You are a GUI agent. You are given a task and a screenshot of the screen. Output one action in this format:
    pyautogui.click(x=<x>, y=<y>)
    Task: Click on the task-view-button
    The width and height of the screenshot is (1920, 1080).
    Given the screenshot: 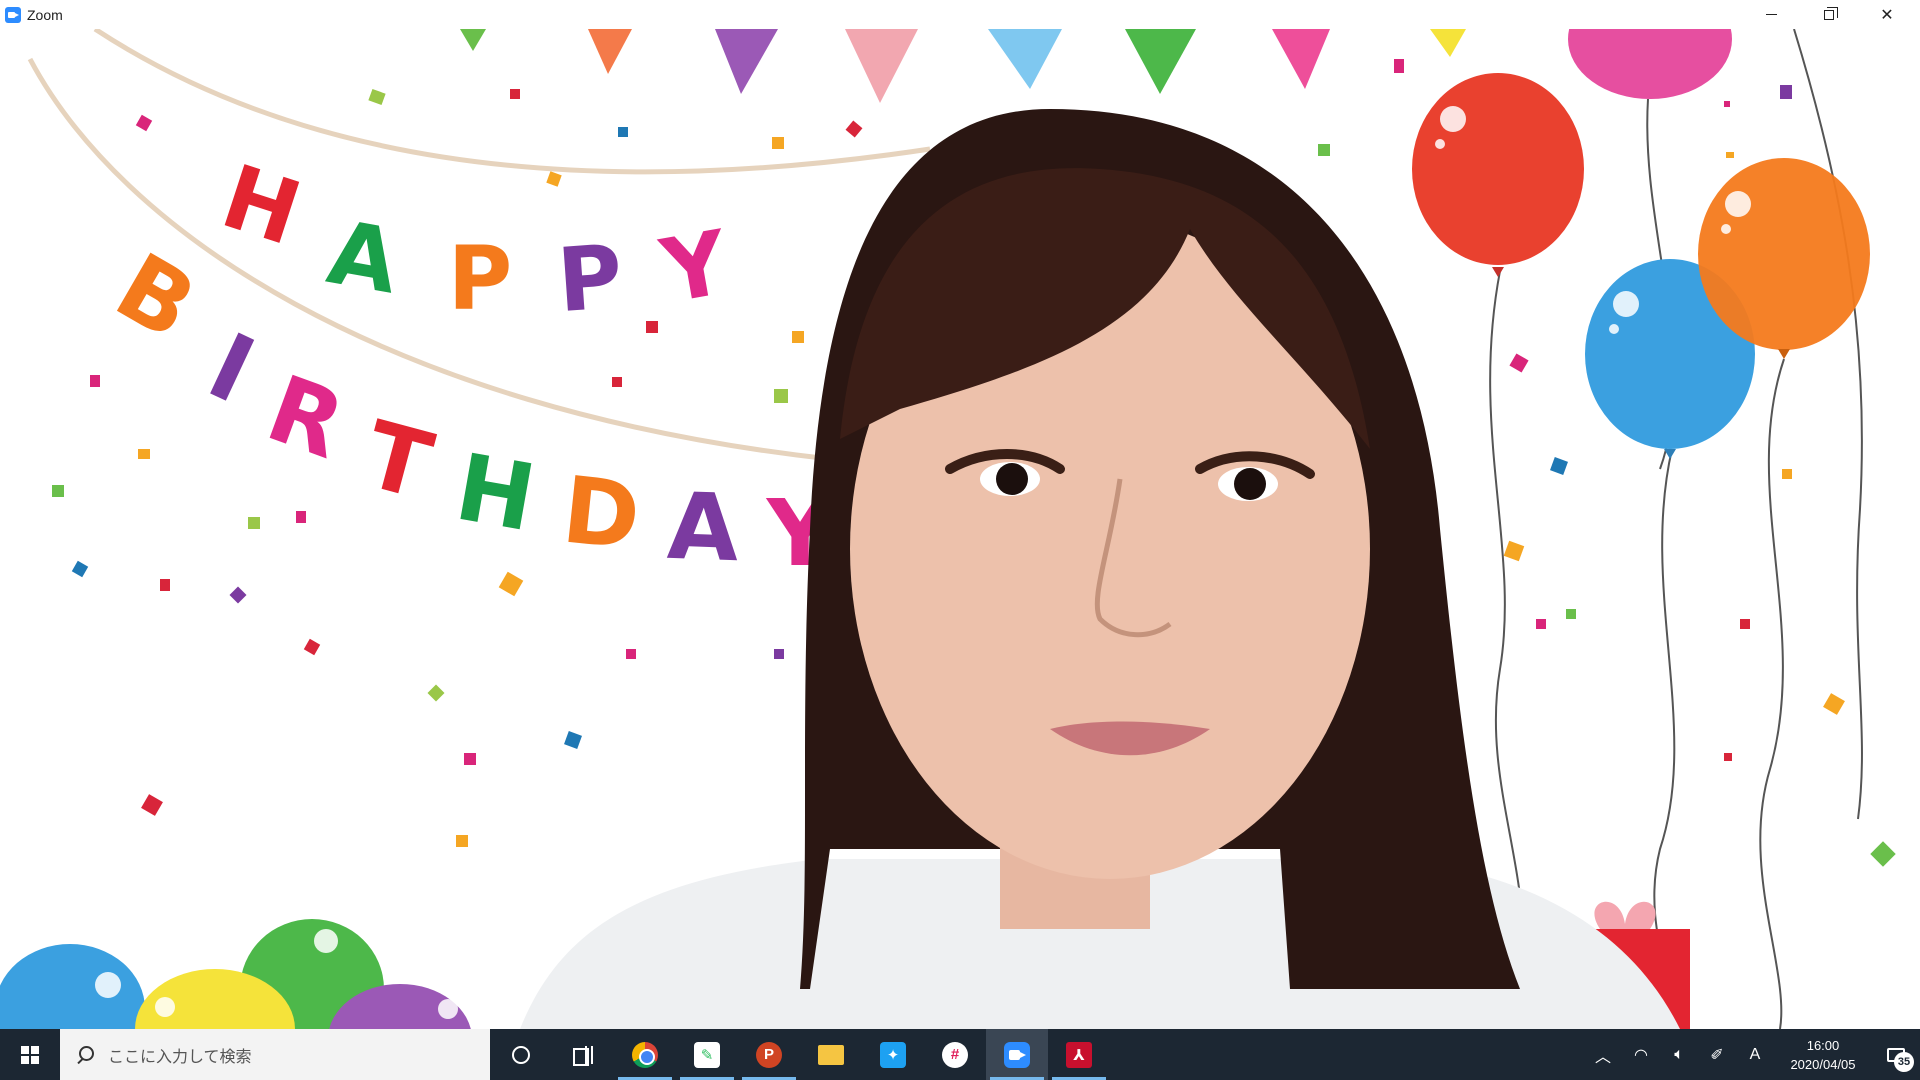 What is the action you would take?
    pyautogui.click(x=583, y=1054)
    